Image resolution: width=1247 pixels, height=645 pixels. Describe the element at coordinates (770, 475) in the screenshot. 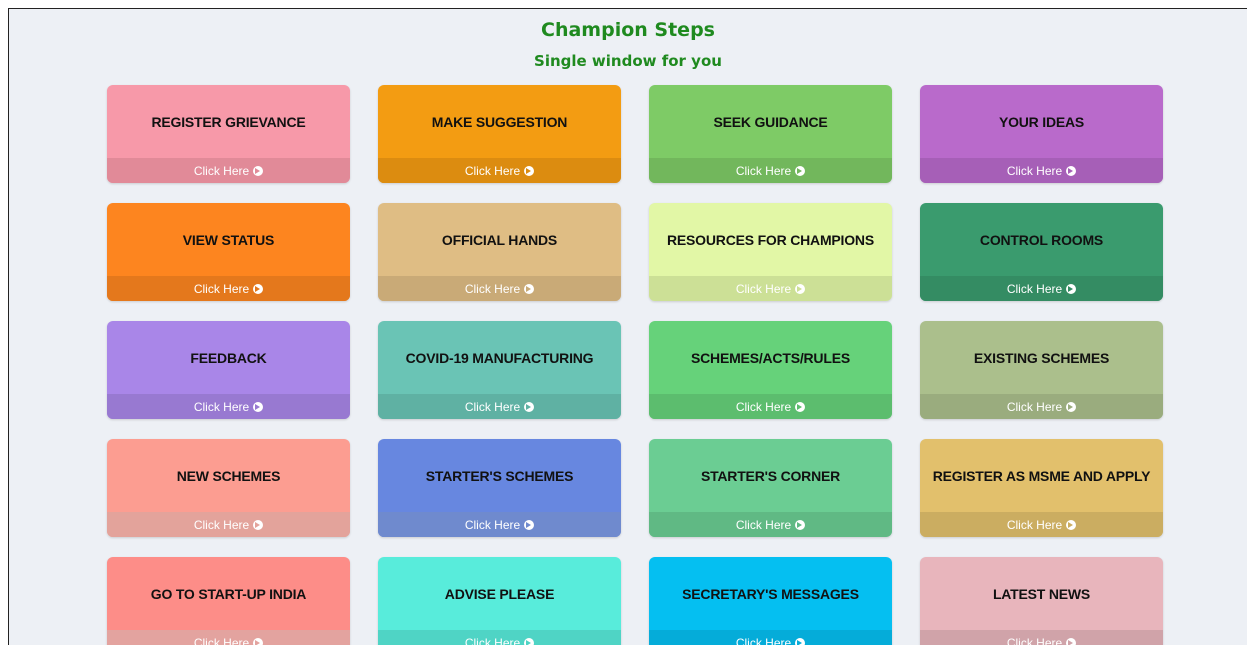

I see `card-title: STARTER'S CORNER` at that location.